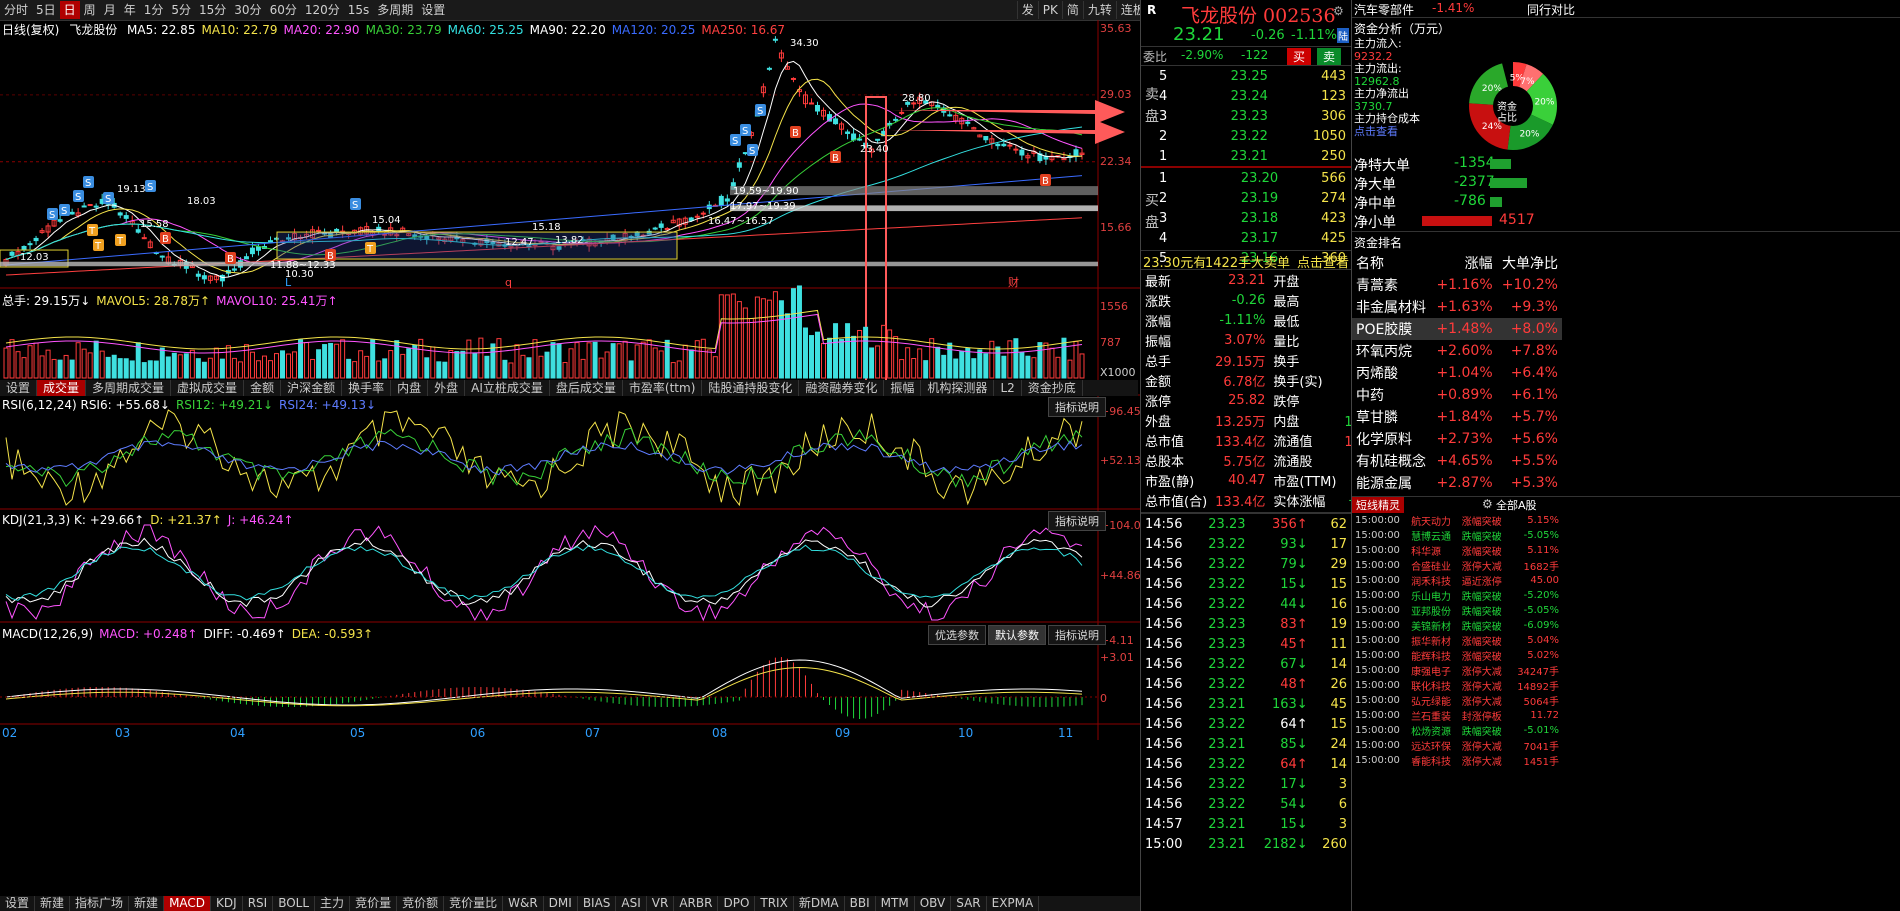  I want to click on tick-count: 26, so click(1338, 684).